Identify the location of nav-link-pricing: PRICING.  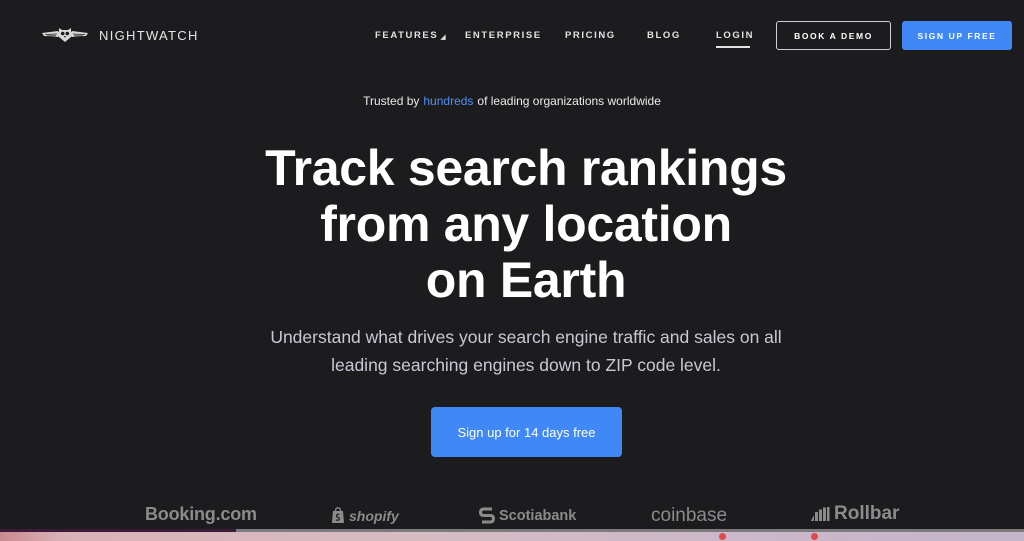
(590, 35).